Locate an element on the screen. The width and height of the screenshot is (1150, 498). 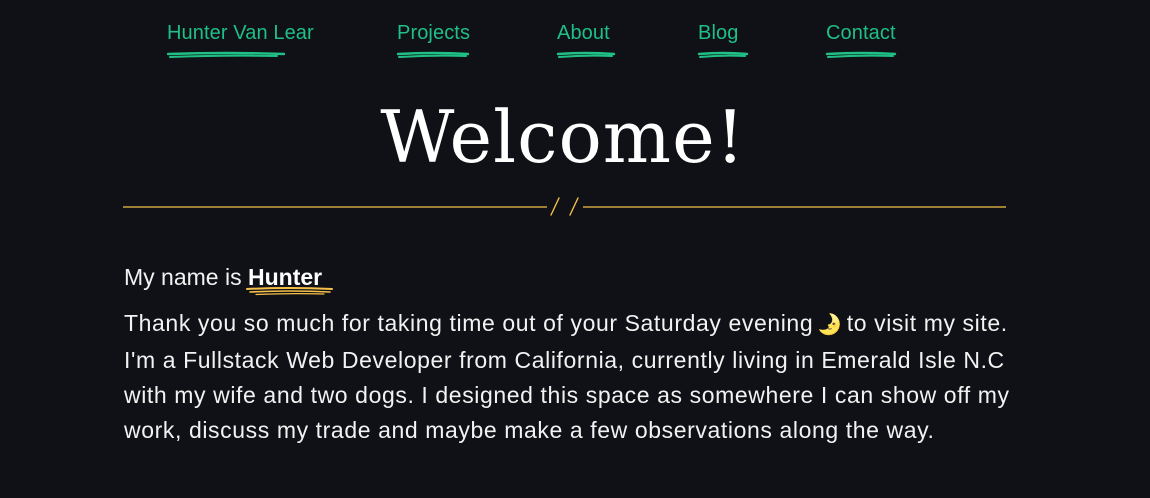
nav-link-home: Hunter Van Lear is located at coordinates (240, 40).